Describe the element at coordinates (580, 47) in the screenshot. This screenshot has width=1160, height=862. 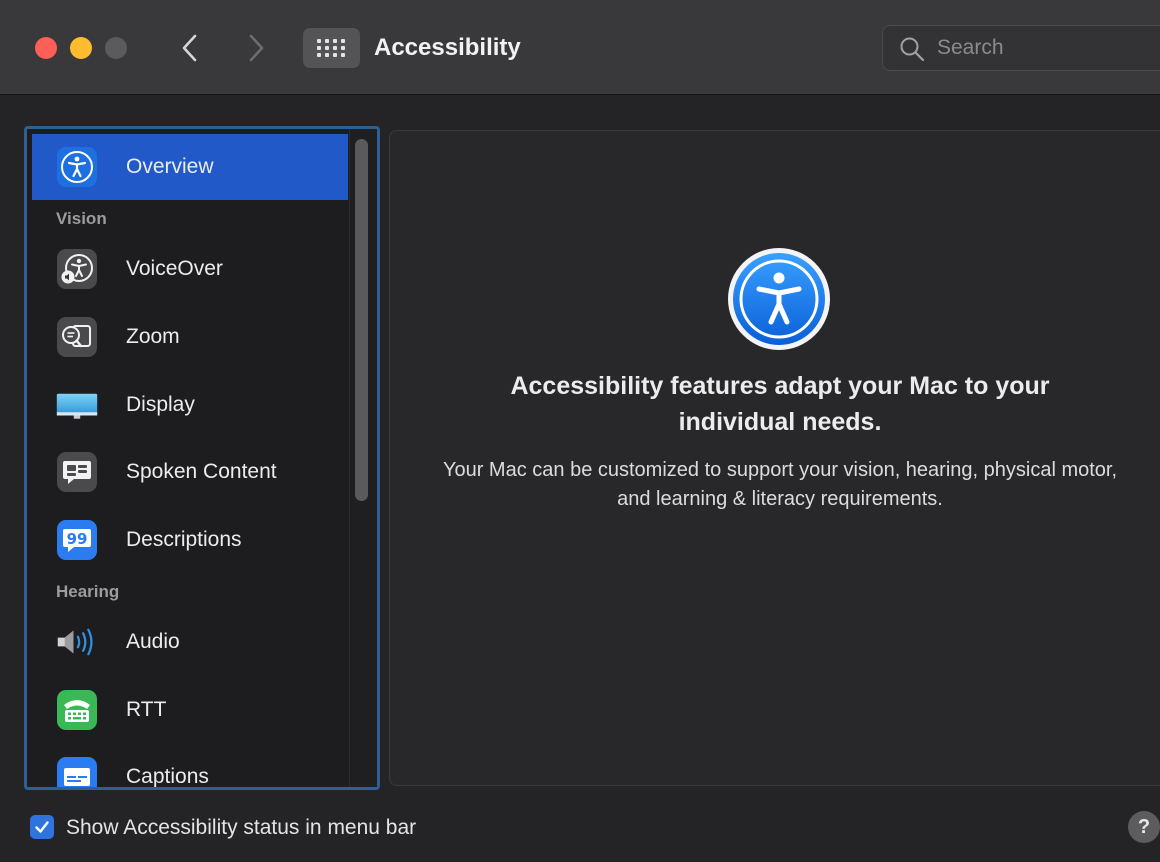
I see `titlebar: Accessibility` at that location.